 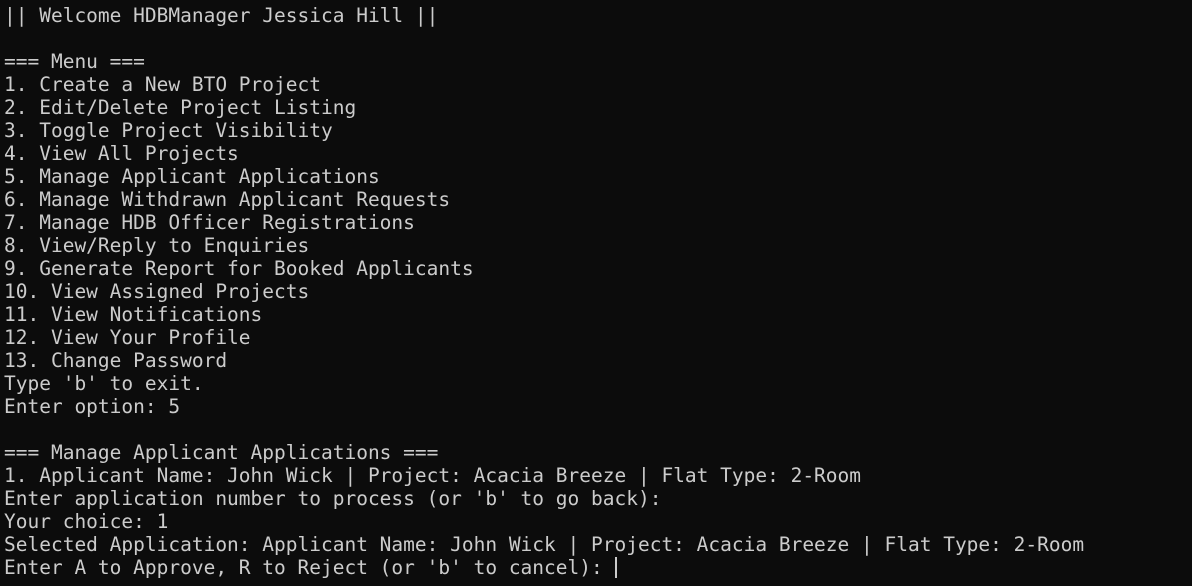 What do you see at coordinates (168, 130) in the screenshot?
I see `menu-item-toggle-visibility: 3. Toggle Project Visibility` at bounding box center [168, 130].